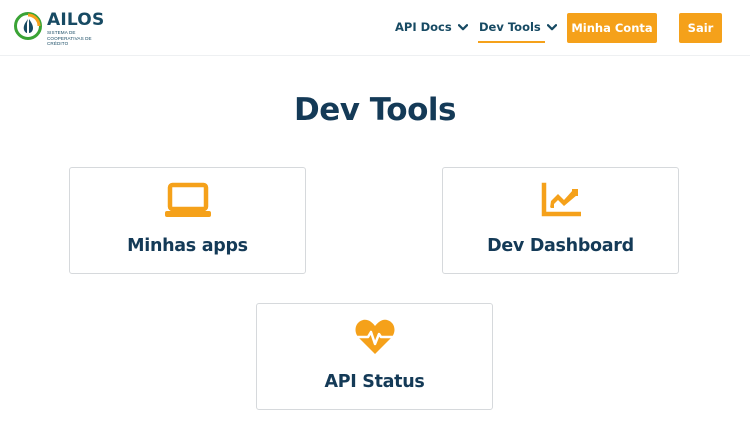 The height and width of the screenshot is (436, 750). Describe the element at coordinates (76, 20) in the screenshot. I see `logo-name: AILOS` at that location.